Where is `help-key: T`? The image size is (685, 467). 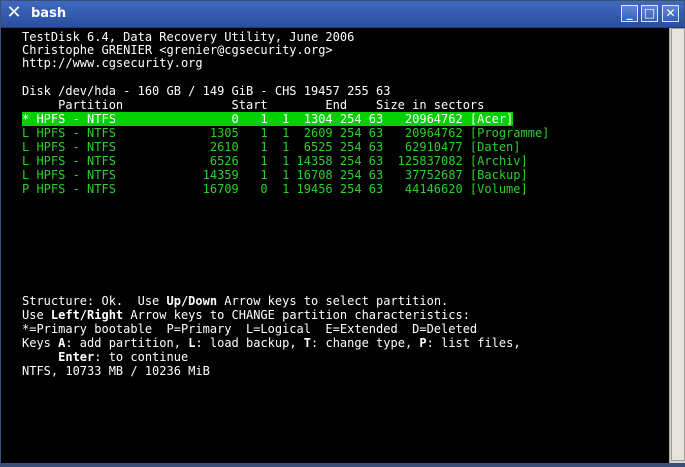
help-key: T is located at coordinates (307, 343).